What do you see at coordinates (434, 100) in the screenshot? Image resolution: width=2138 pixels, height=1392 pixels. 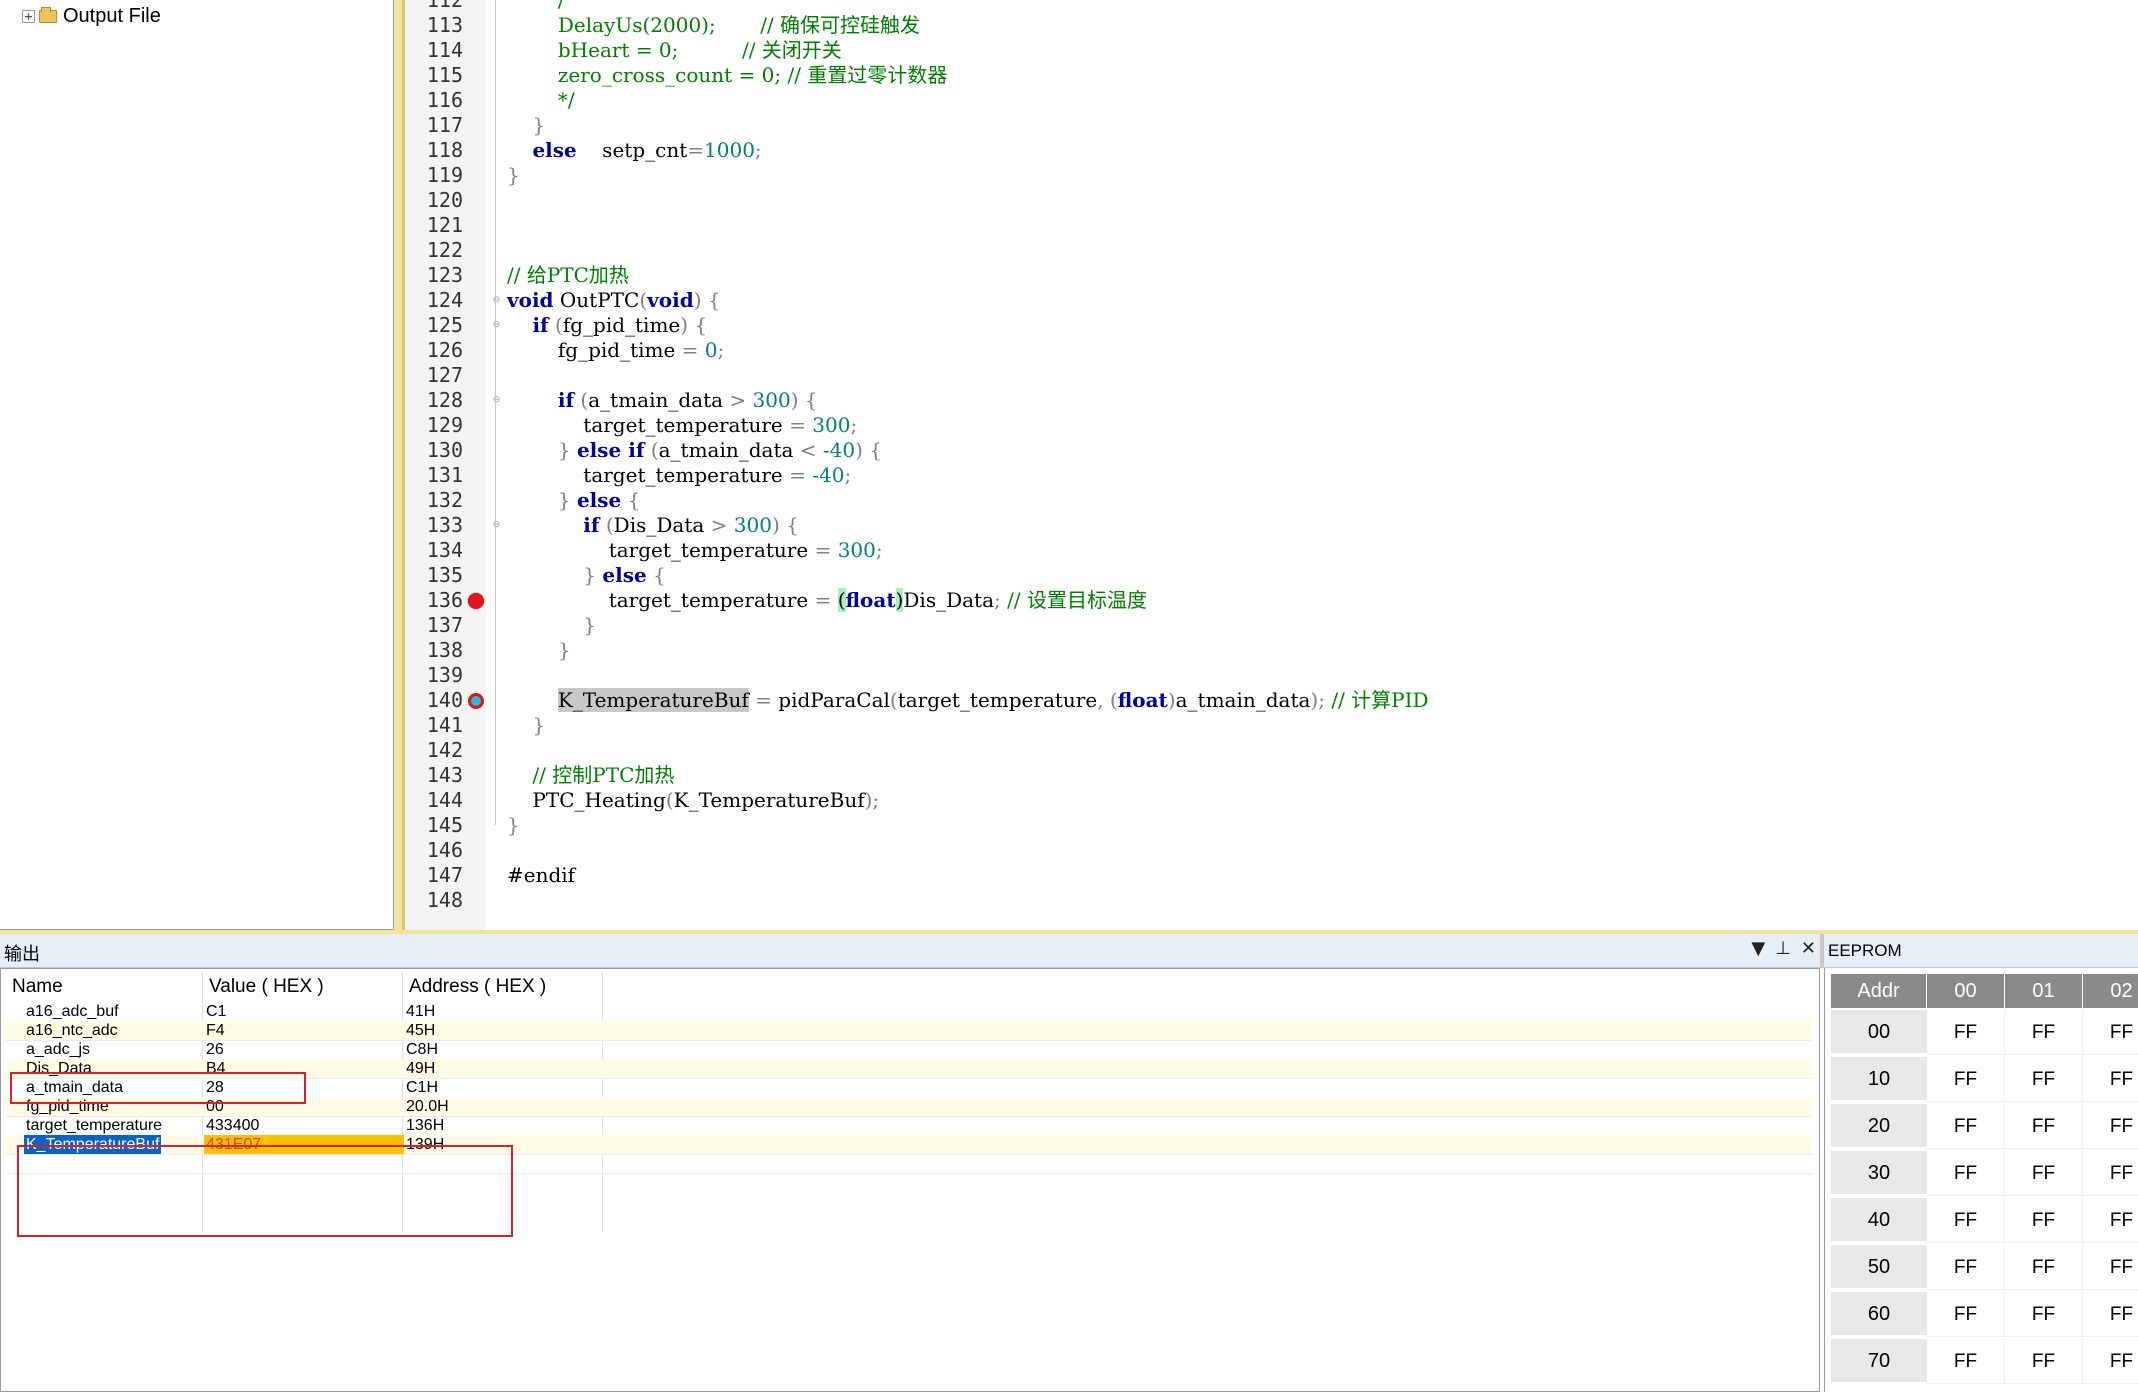 I see `line-number: 116` at bounding box center [434, 100].